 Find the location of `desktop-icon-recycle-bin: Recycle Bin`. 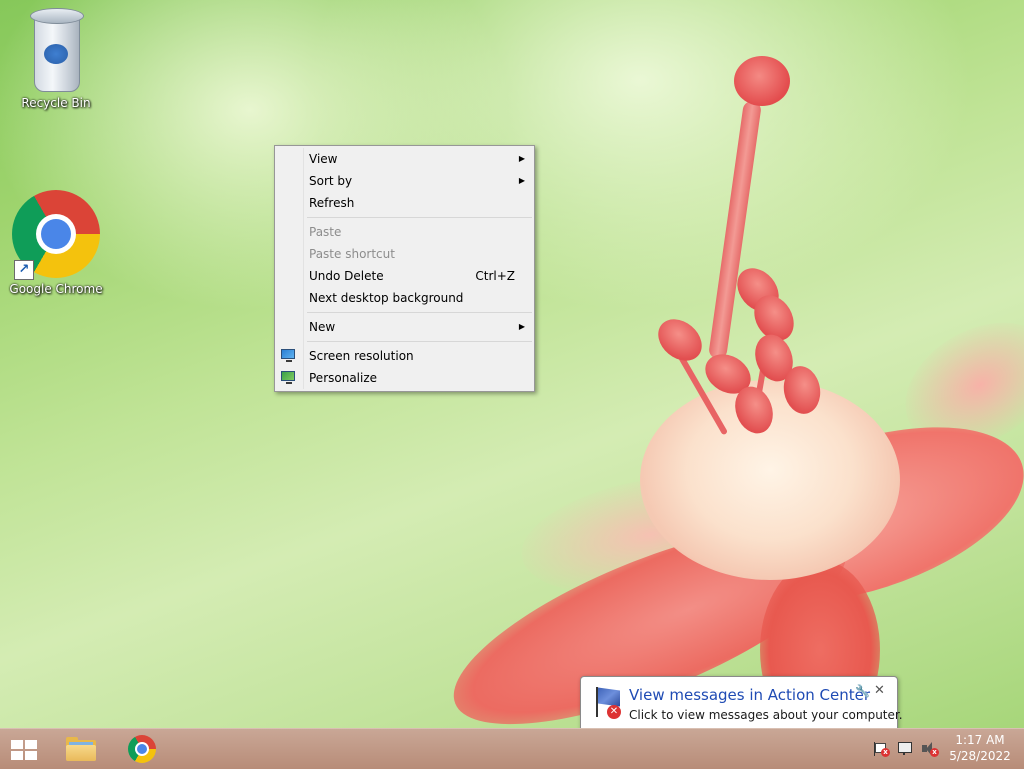

desktop-icon-recycle-bin: Recycle Bin is located at coordinates (56, 58).